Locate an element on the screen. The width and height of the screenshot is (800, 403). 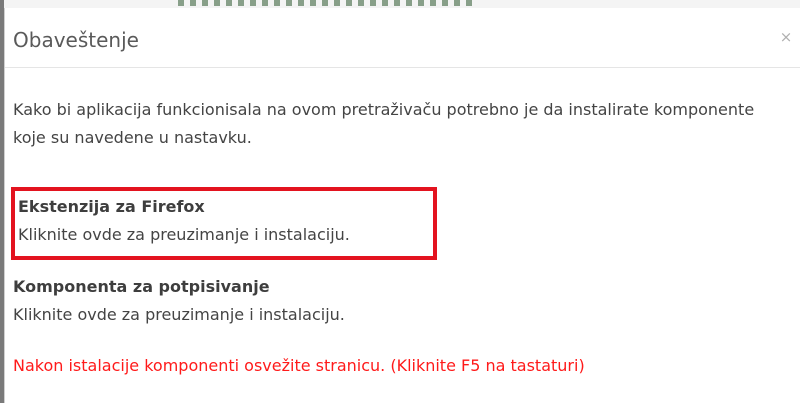
close-icon: × is located at coordinates (786, 37).